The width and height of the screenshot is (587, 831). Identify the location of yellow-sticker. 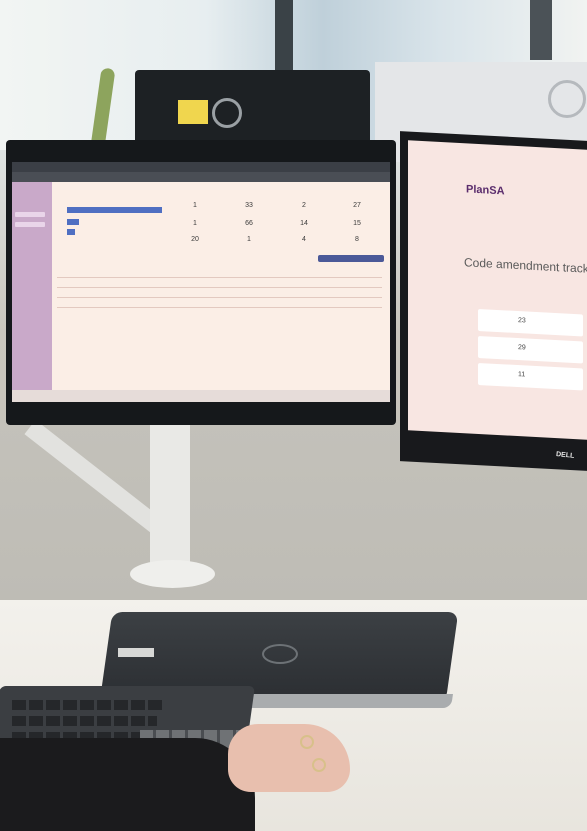
(193, 112).